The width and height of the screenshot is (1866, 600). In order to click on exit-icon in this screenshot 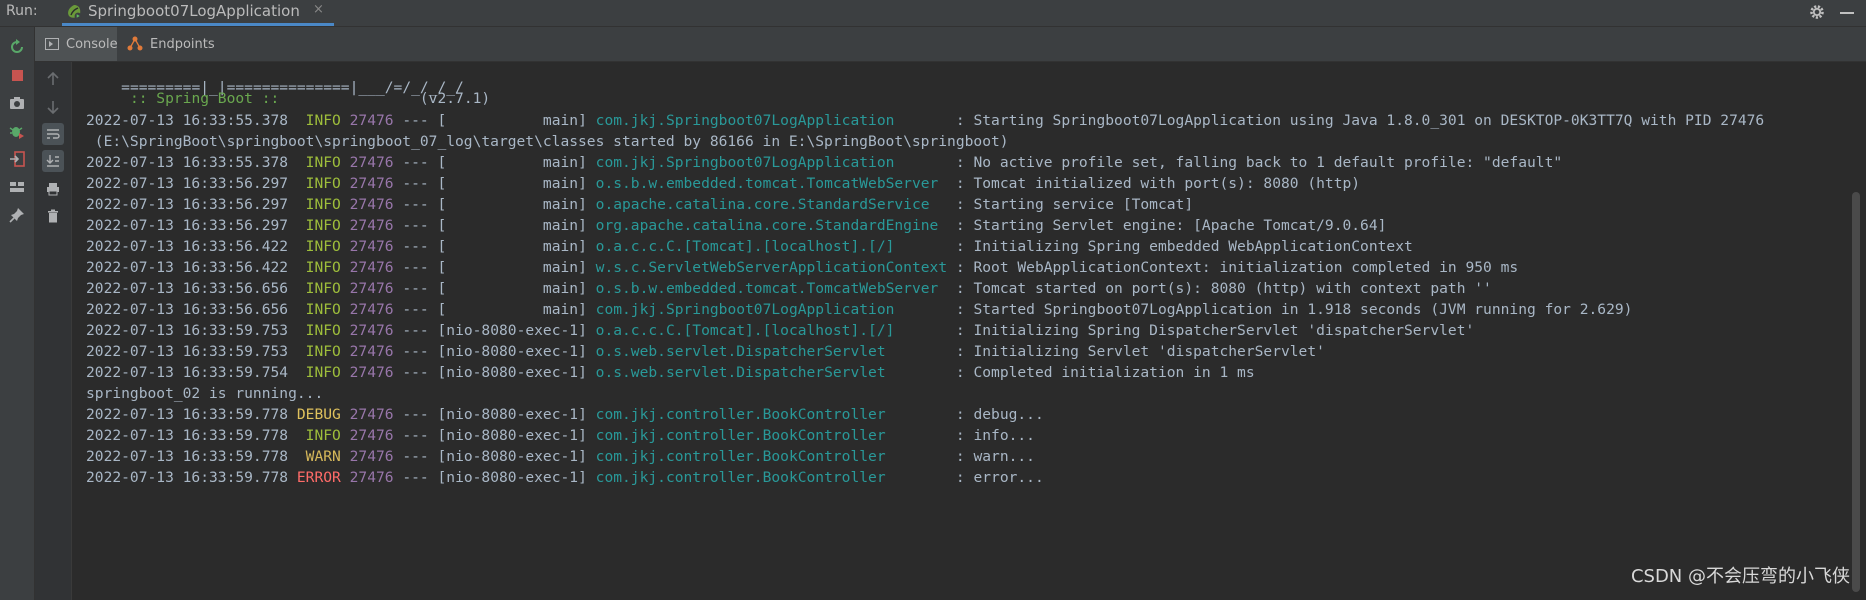, I will do `click(17, 159)`.